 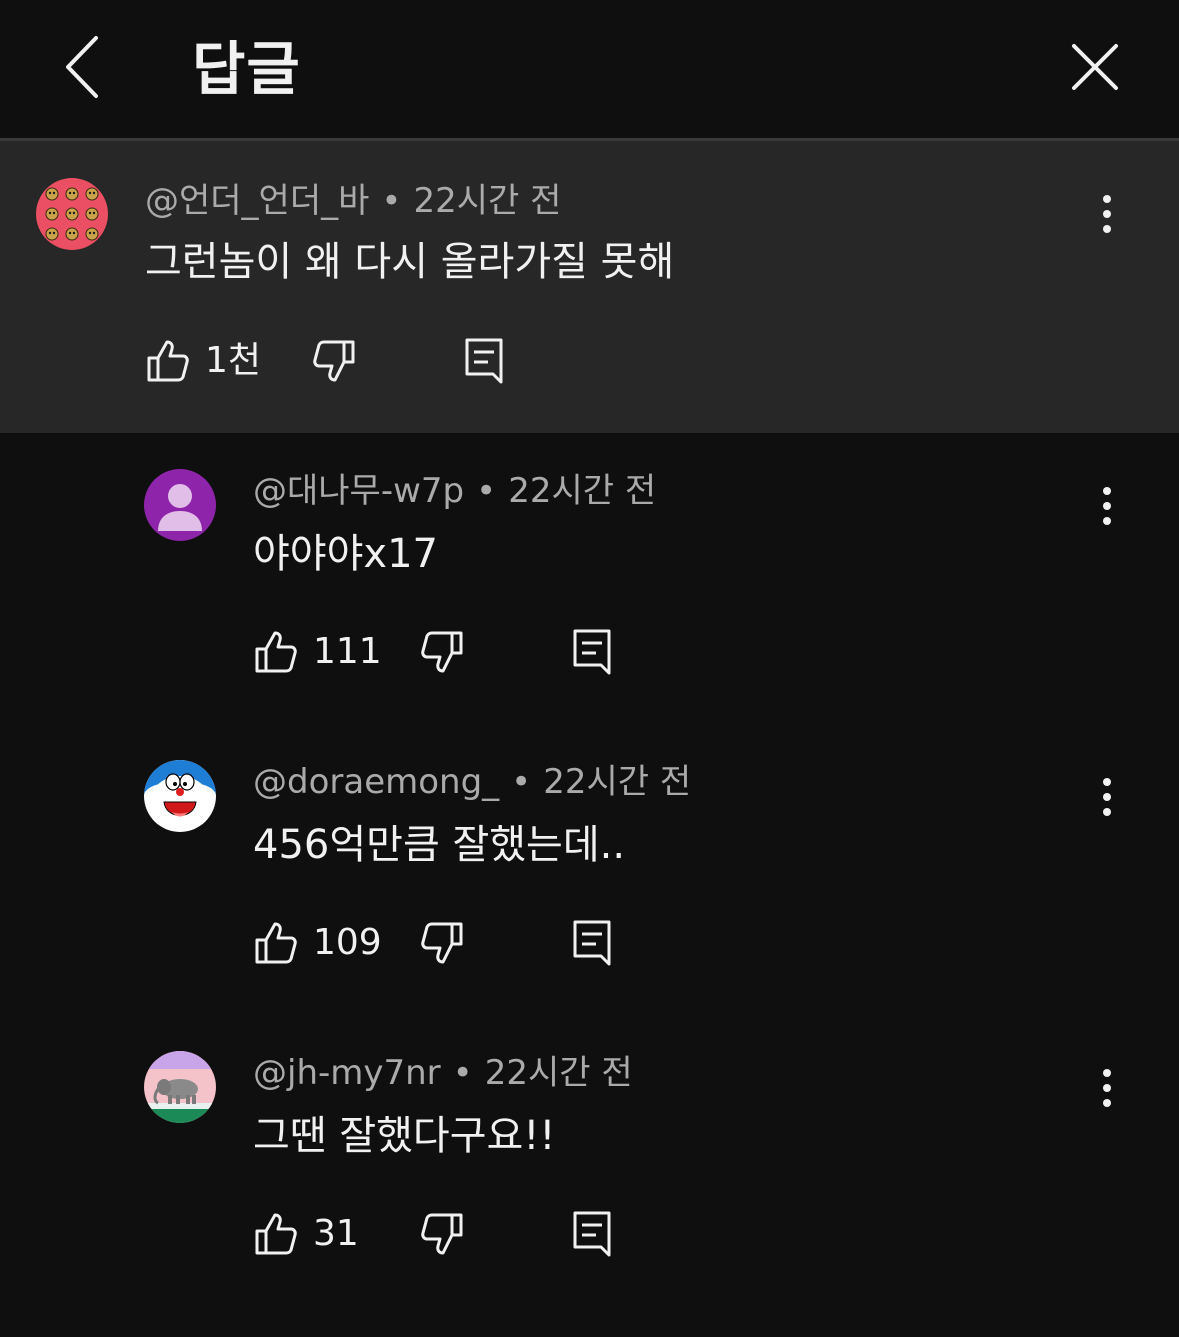 I want to click on comment-meta: @jh-my7nr • 22시간 전, so click(x=443, y=1073).